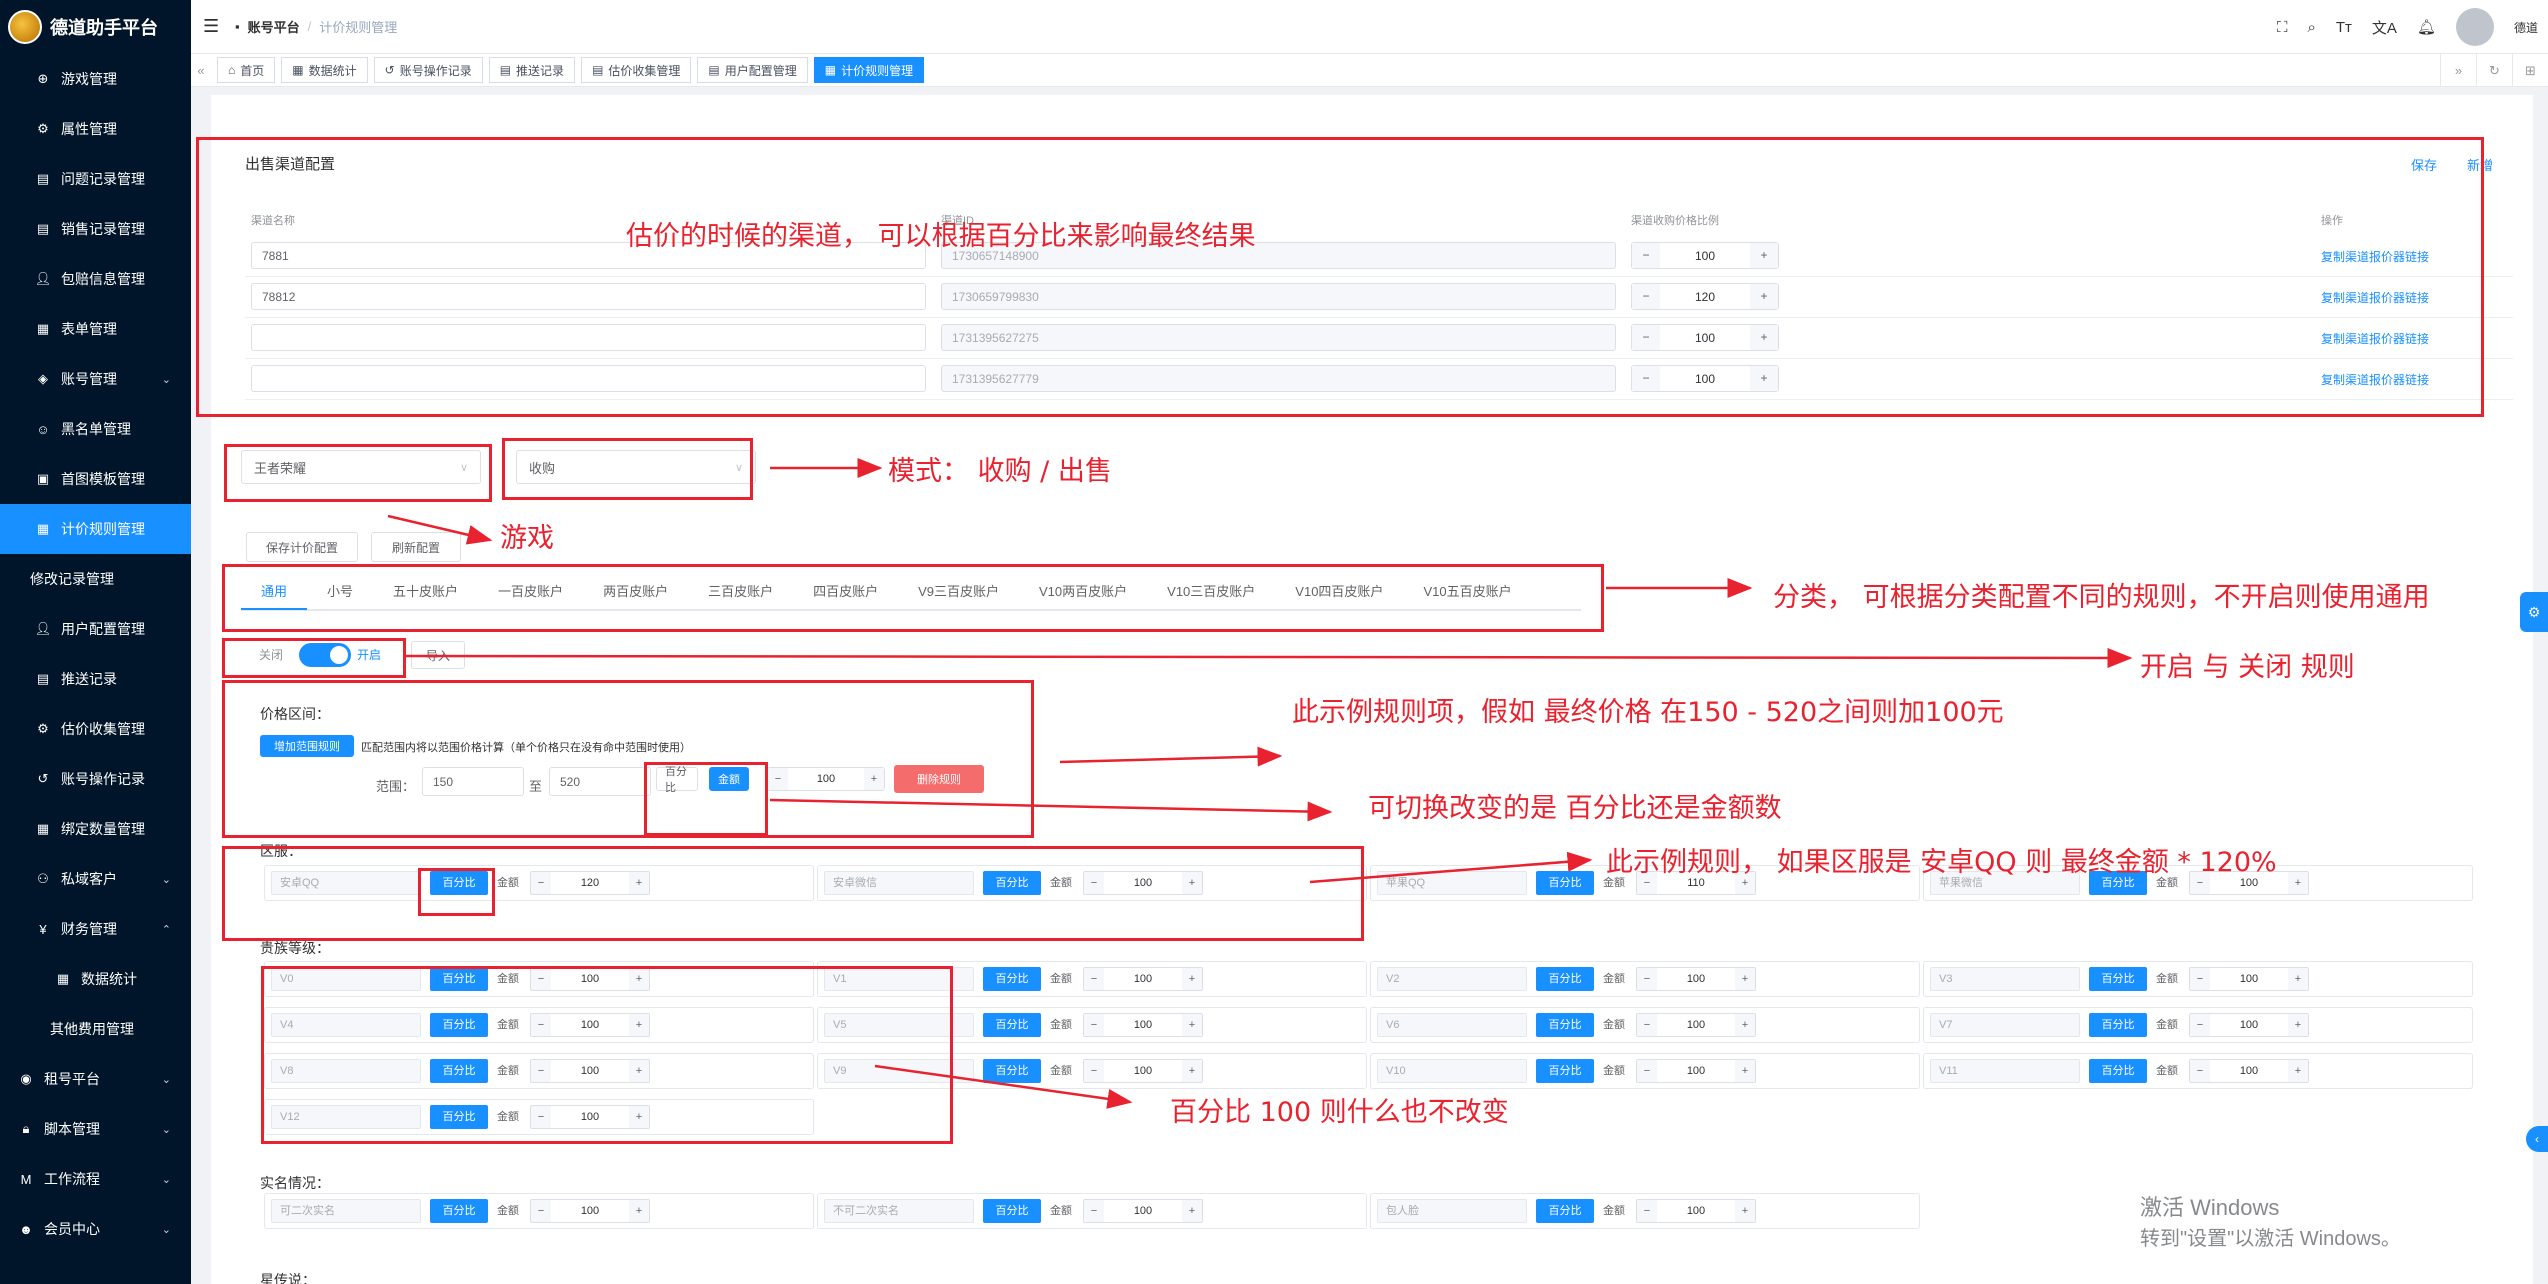 The image size is (2548, 1284). I want to click on settings-float-icon: ⚙, so click(2534, 612).